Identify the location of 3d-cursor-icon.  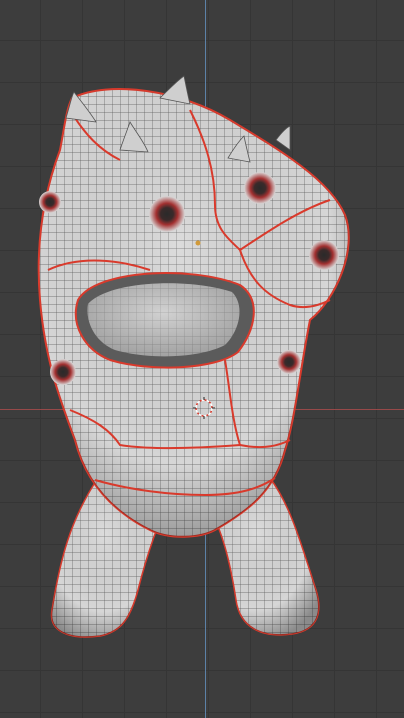
(204, 408).